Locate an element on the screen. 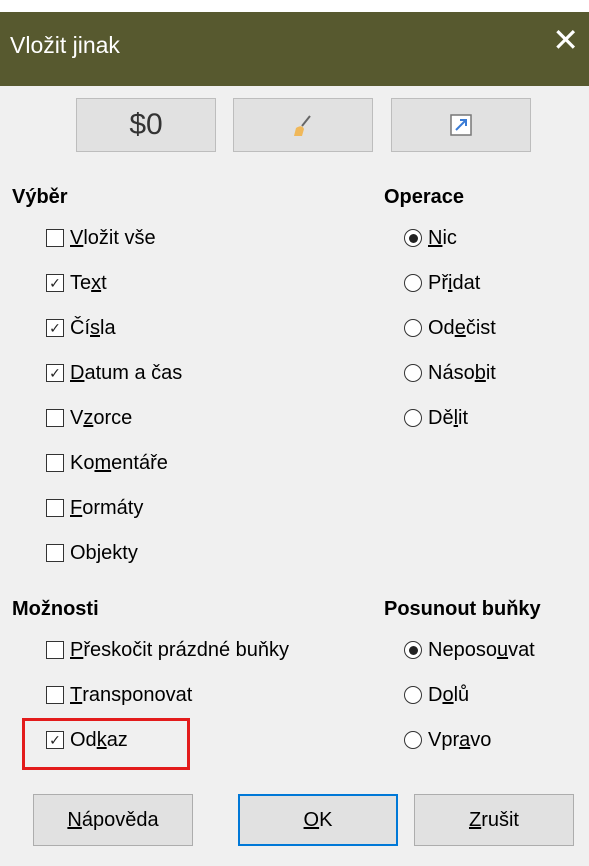  operation-item: Př i dat is located at coordinates (442, 283).